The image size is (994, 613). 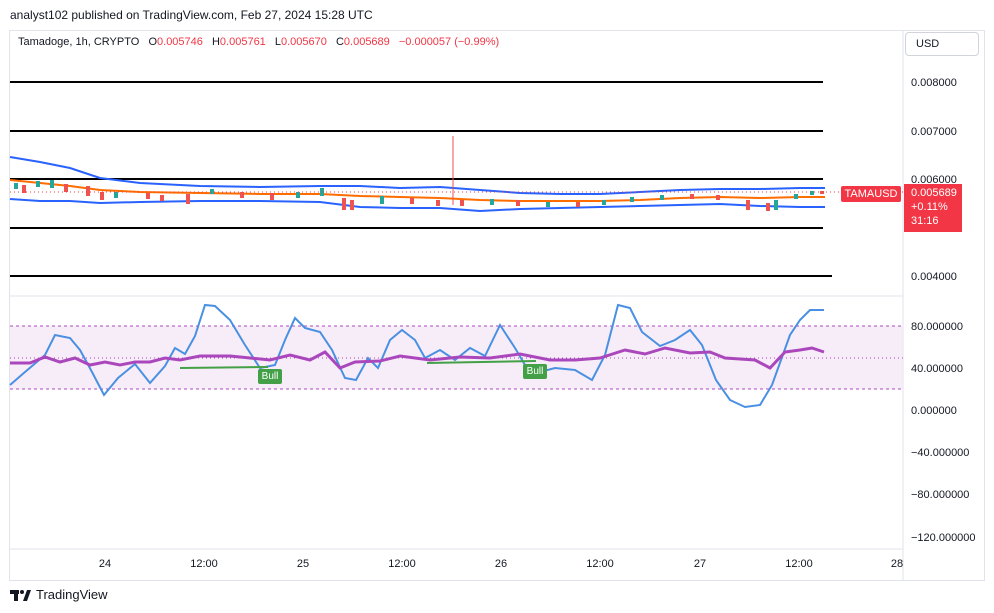 I want to click on bar-countdown: 31:16, so click(x=925, y=221).